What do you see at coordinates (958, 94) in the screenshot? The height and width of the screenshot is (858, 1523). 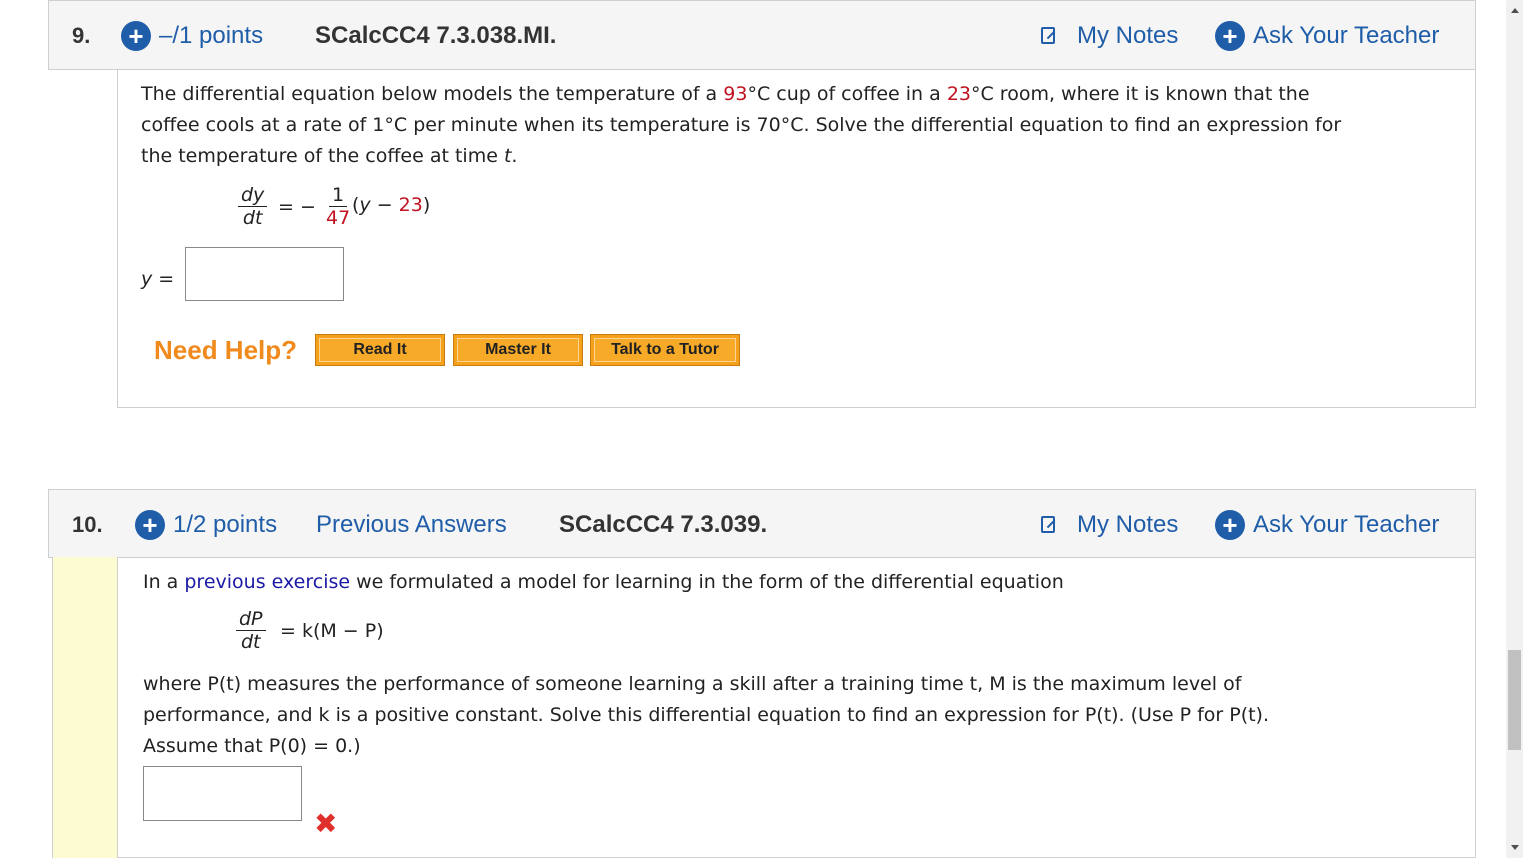 I see `q9-room-temp: 23` at bounding box center [958, 94].